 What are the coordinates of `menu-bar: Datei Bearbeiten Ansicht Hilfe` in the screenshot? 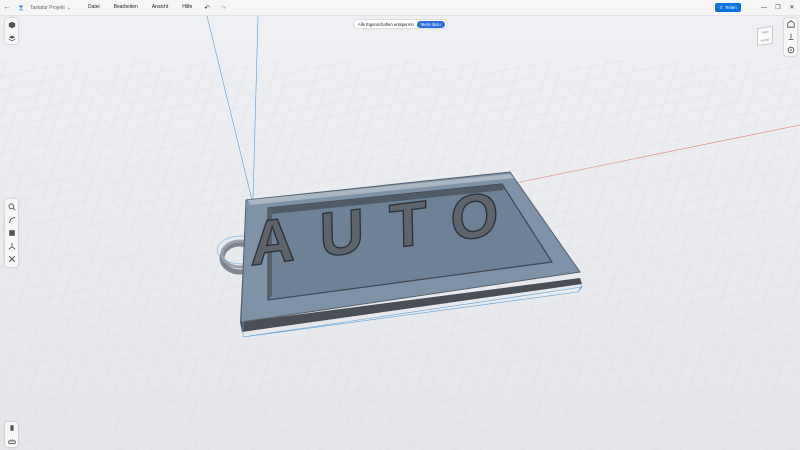 It's located at (140, 7).